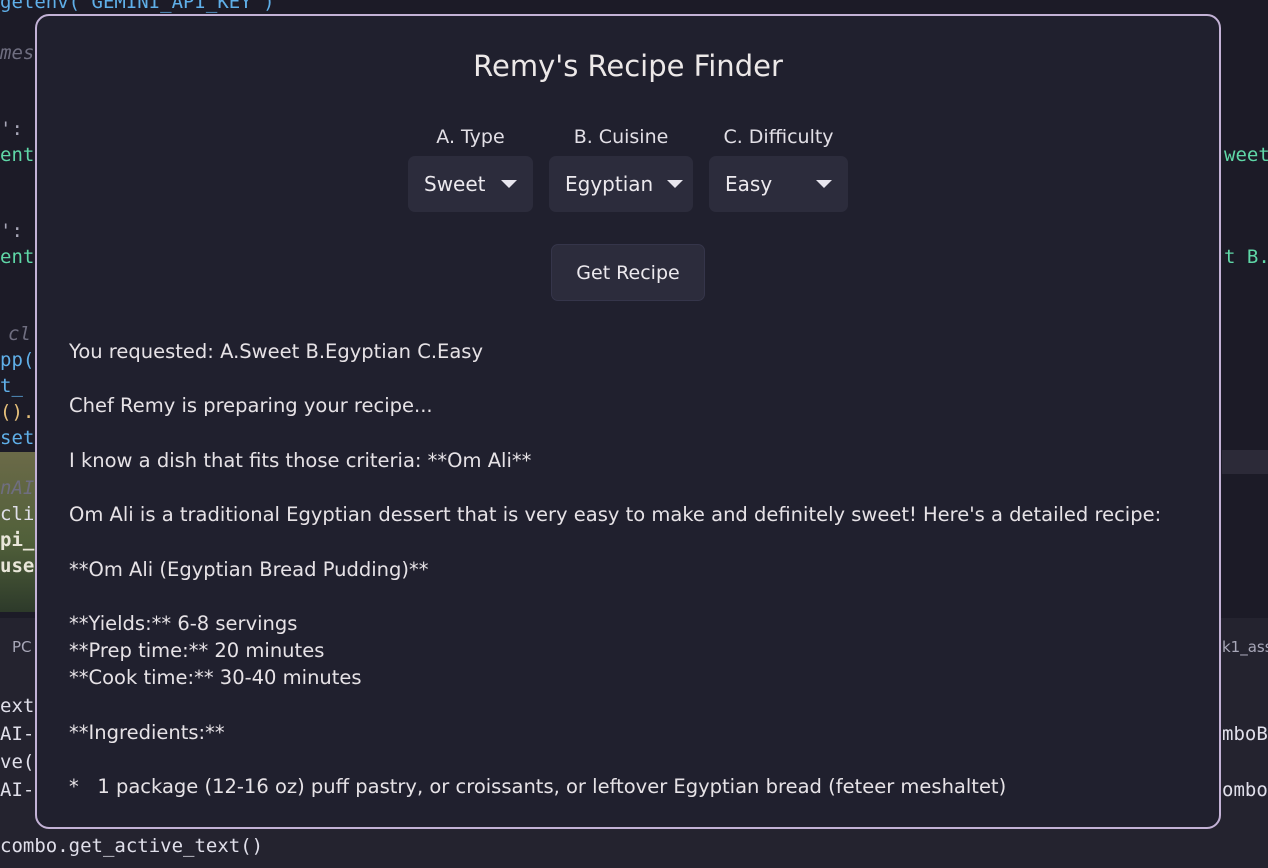 Image resolution: width=1268 pixels, height=868 pixels. I want to click on terminal-left-line: ext, so click(17, 706).